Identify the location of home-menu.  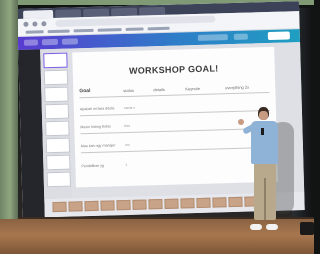
(31, 42).